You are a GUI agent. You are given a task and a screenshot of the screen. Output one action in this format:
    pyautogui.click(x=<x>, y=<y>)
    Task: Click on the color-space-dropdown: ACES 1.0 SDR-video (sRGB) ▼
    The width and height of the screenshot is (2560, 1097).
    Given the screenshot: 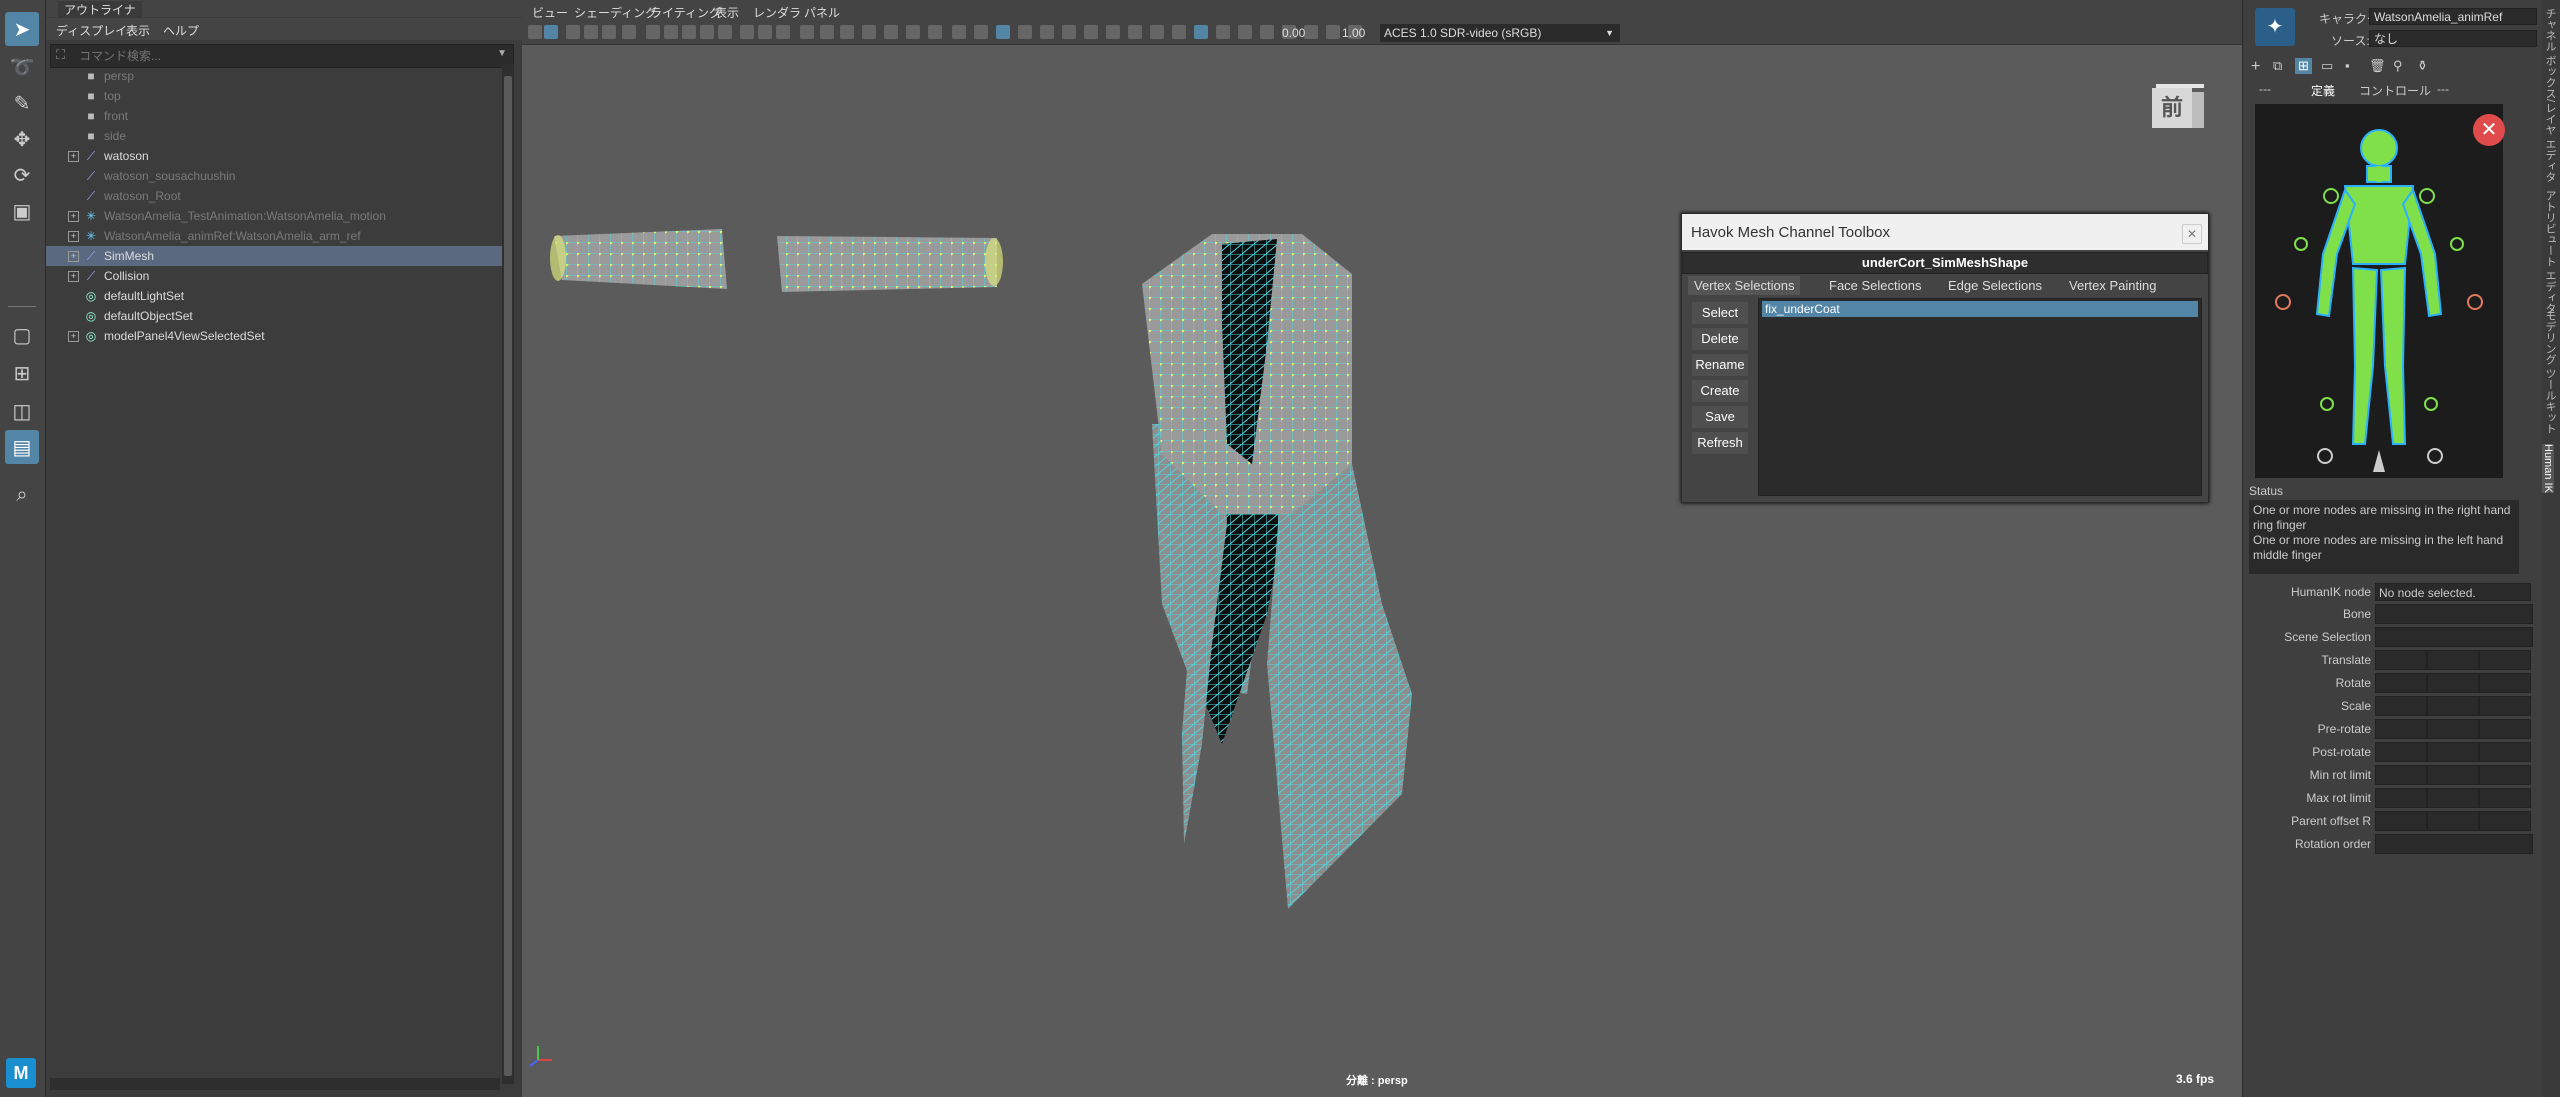 What is the action you would take?
    pyautogui.click(x=1500, y=33)
    